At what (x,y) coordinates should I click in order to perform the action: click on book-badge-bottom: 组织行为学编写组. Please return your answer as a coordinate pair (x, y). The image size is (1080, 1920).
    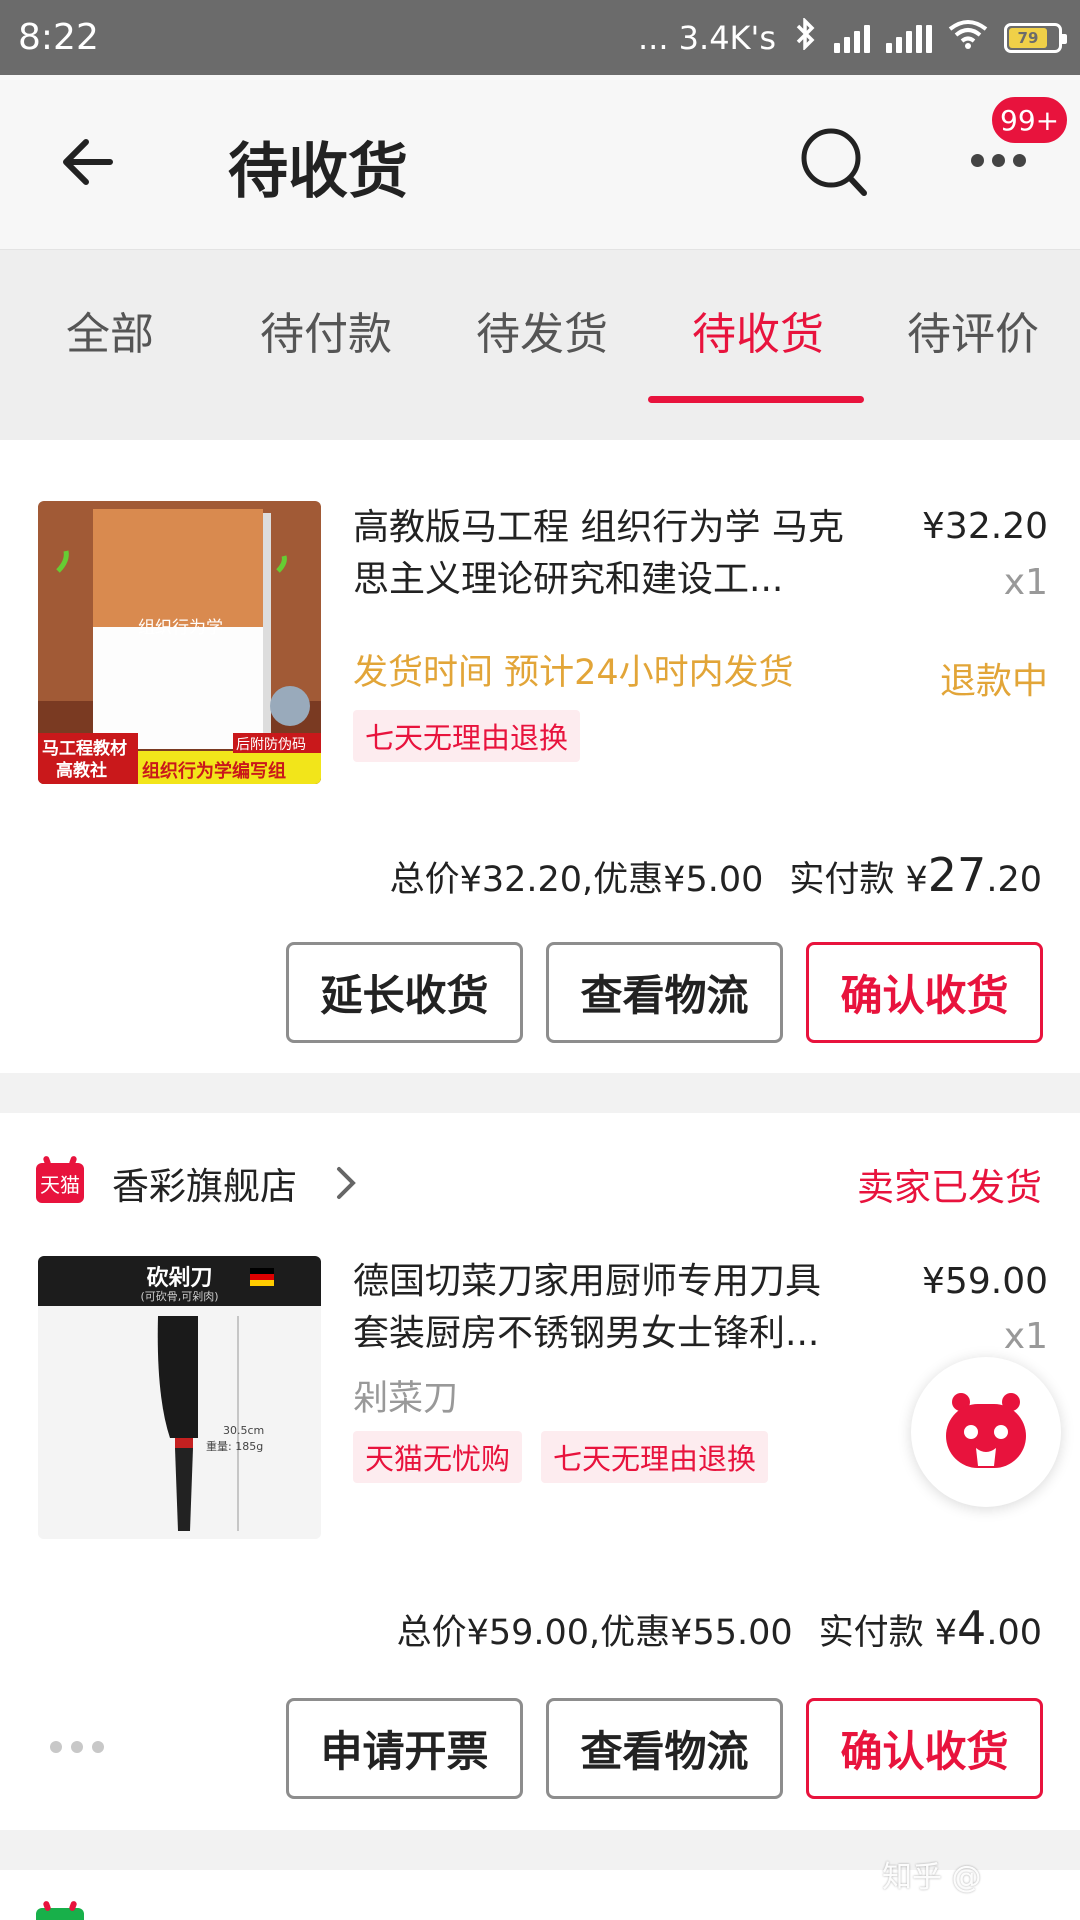
    Looking at the image, I should click on (214, 771).